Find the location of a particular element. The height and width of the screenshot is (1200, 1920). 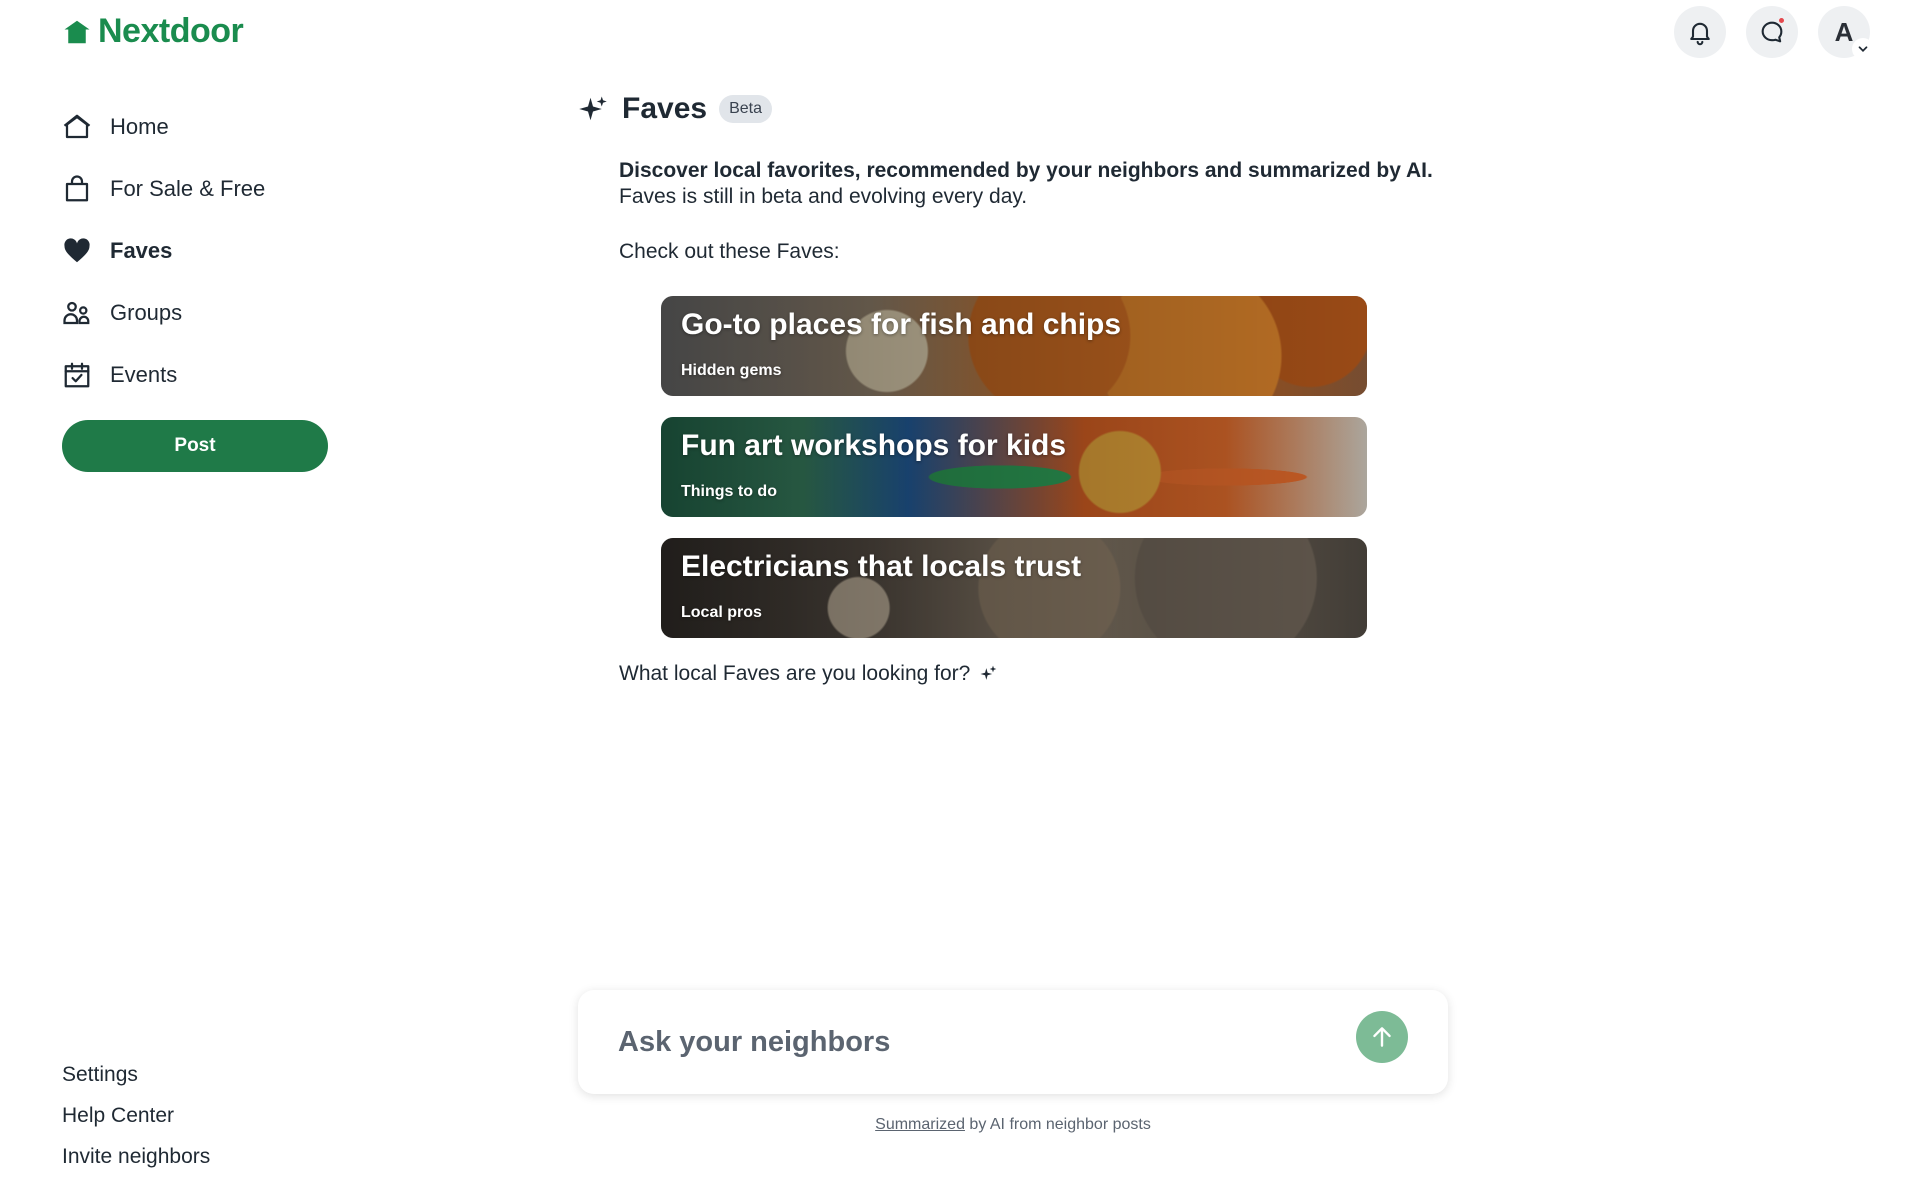

send-button is located at coordinates (1382, 1037).